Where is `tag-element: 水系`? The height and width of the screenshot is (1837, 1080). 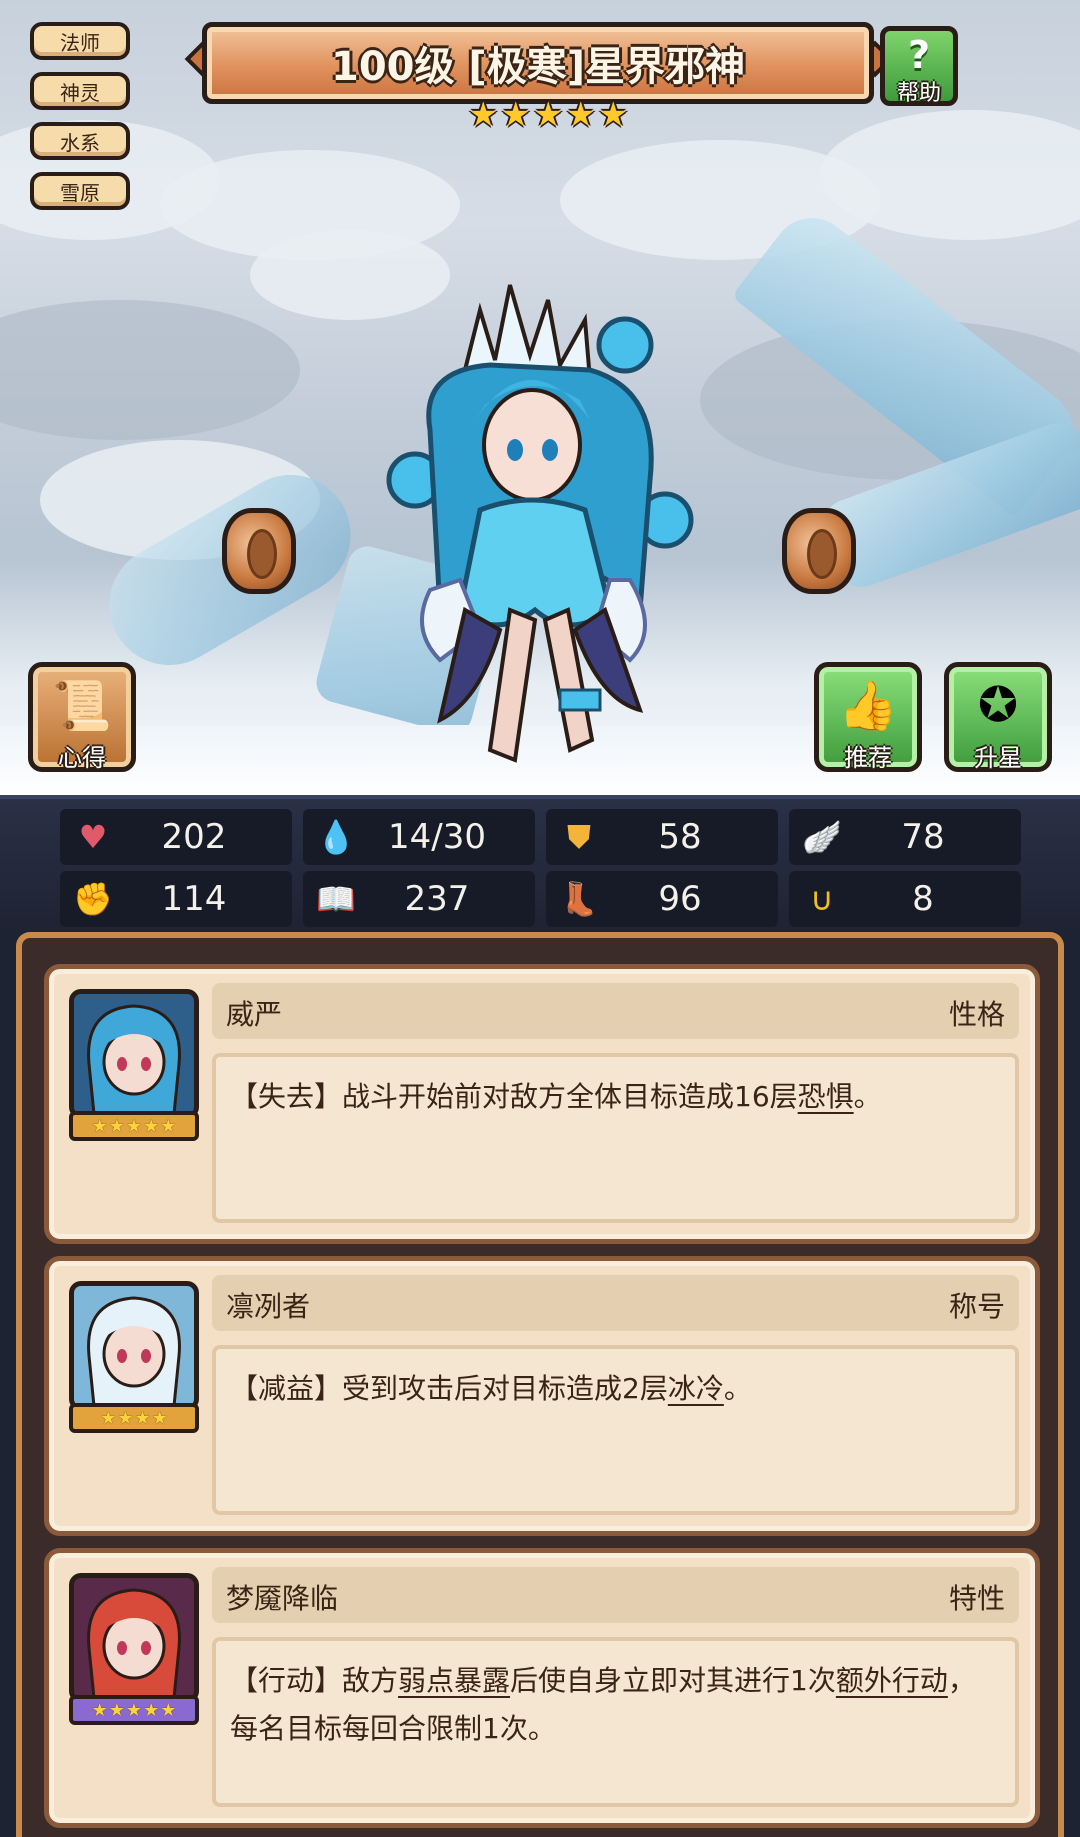 tag-element: 水系 is located at coordinates (80, 141).